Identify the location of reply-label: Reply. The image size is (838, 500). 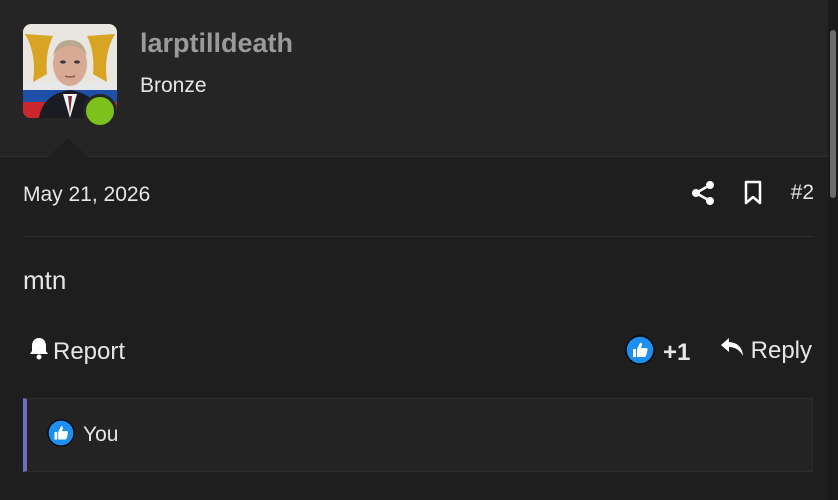
(781, 350).